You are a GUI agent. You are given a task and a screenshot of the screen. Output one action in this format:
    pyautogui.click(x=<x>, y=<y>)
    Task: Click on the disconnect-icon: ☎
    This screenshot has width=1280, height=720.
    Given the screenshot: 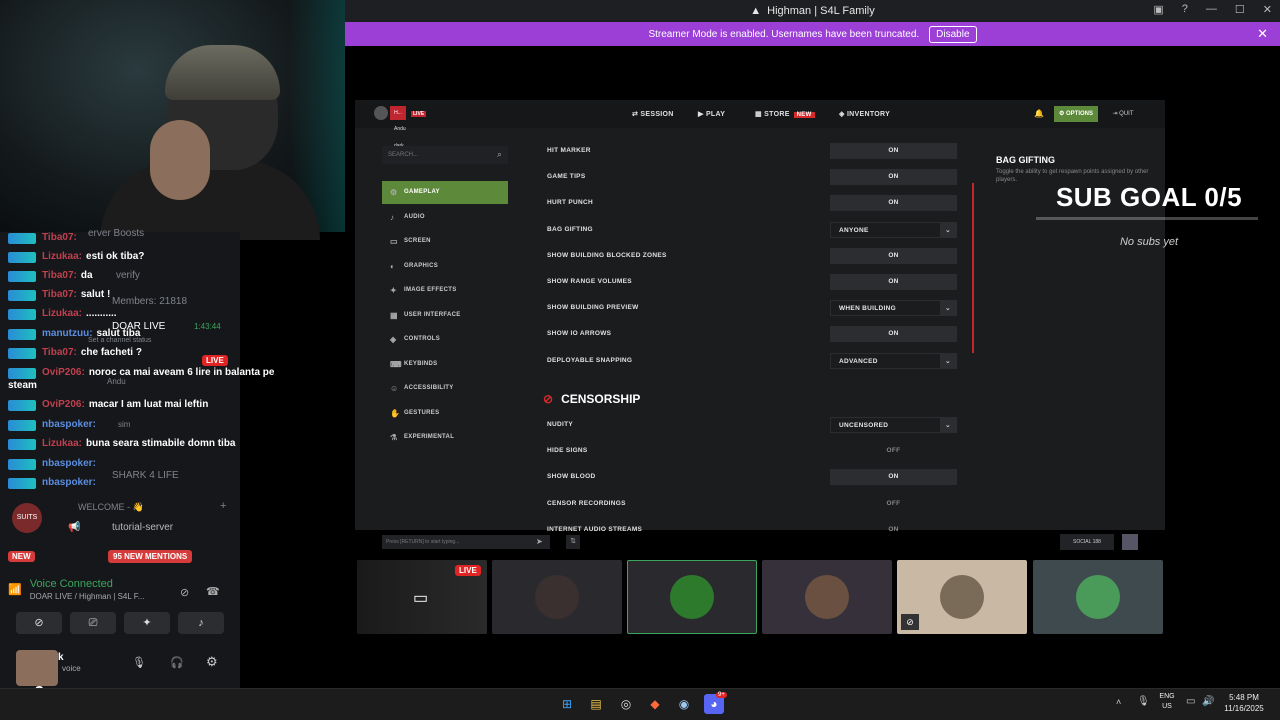 What is the action you would take?
    pyautogui.click(x=213, y=591)
    